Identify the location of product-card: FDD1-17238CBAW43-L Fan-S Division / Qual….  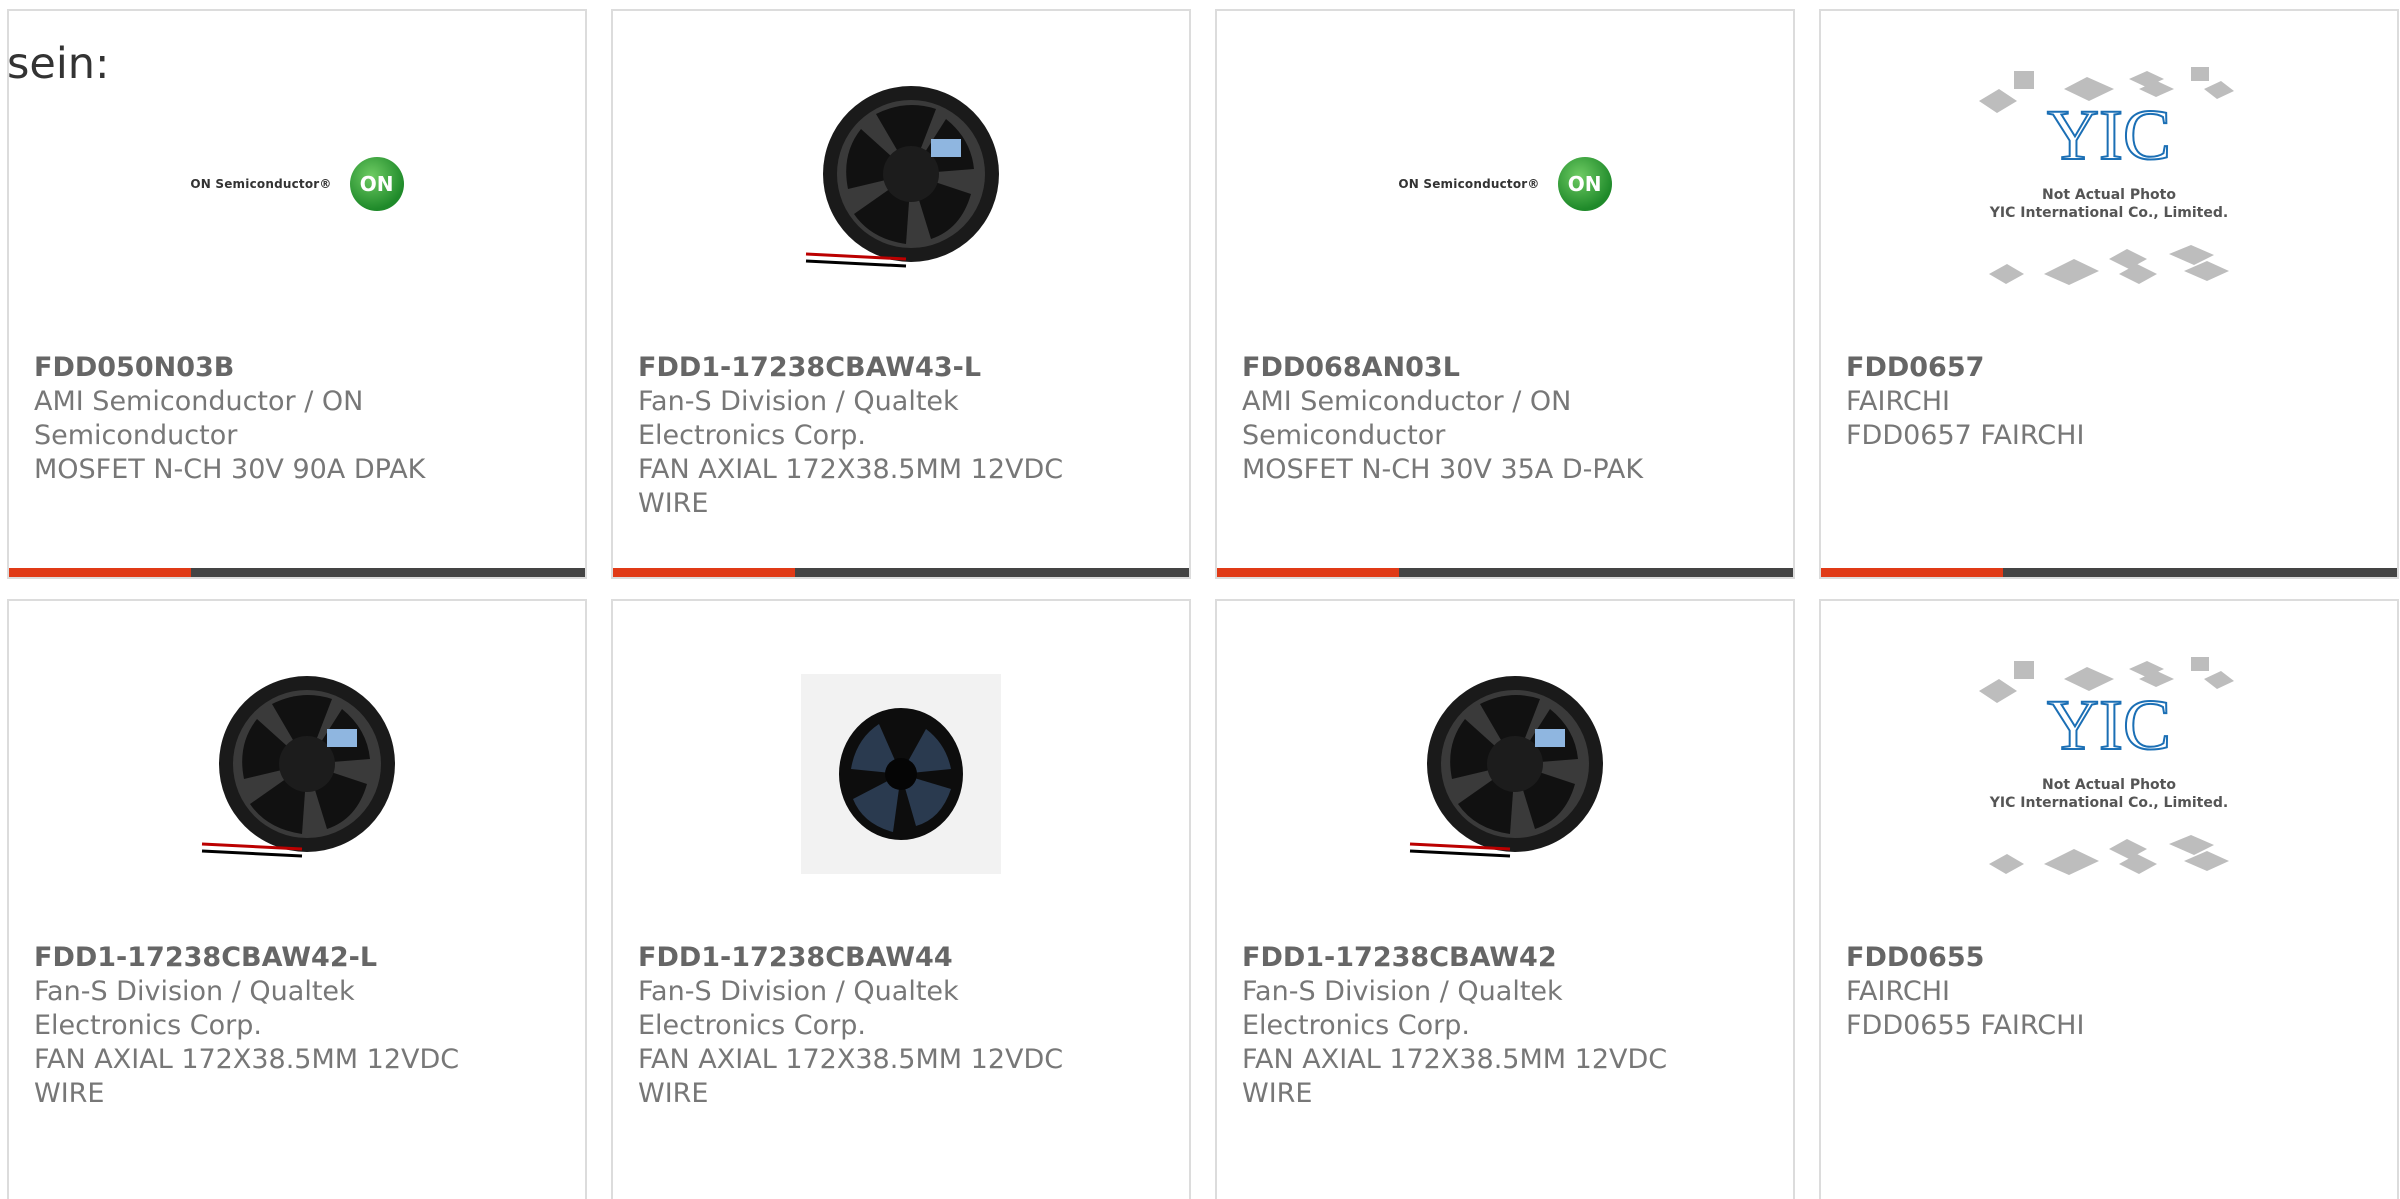
(901, 294).